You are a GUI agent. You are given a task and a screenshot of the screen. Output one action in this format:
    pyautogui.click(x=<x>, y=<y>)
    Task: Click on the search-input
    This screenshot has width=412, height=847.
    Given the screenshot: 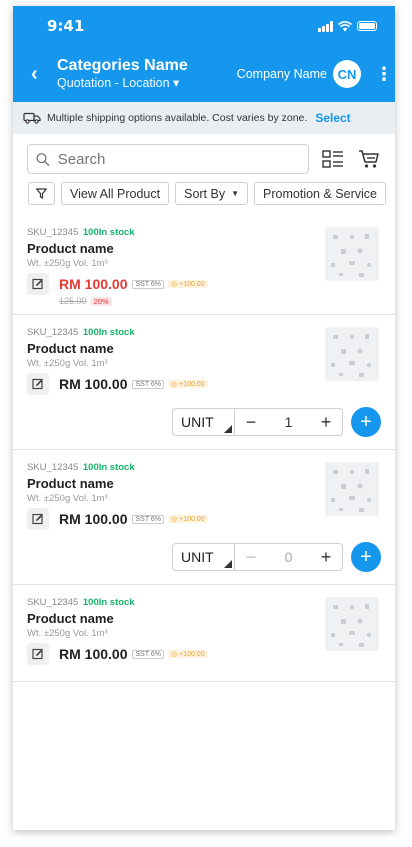 What is the action you would take?
    pyautogui.click(x=178, y=159)
    